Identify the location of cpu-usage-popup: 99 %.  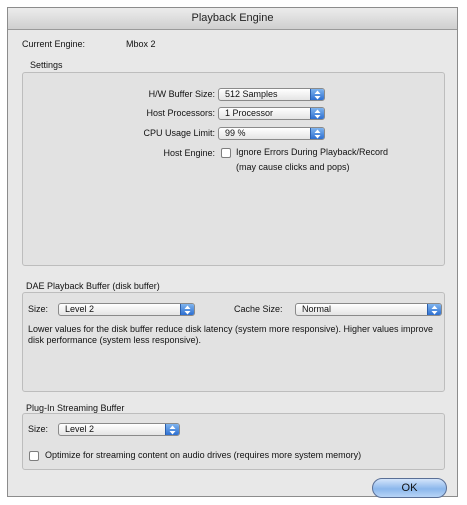
(271, 133).